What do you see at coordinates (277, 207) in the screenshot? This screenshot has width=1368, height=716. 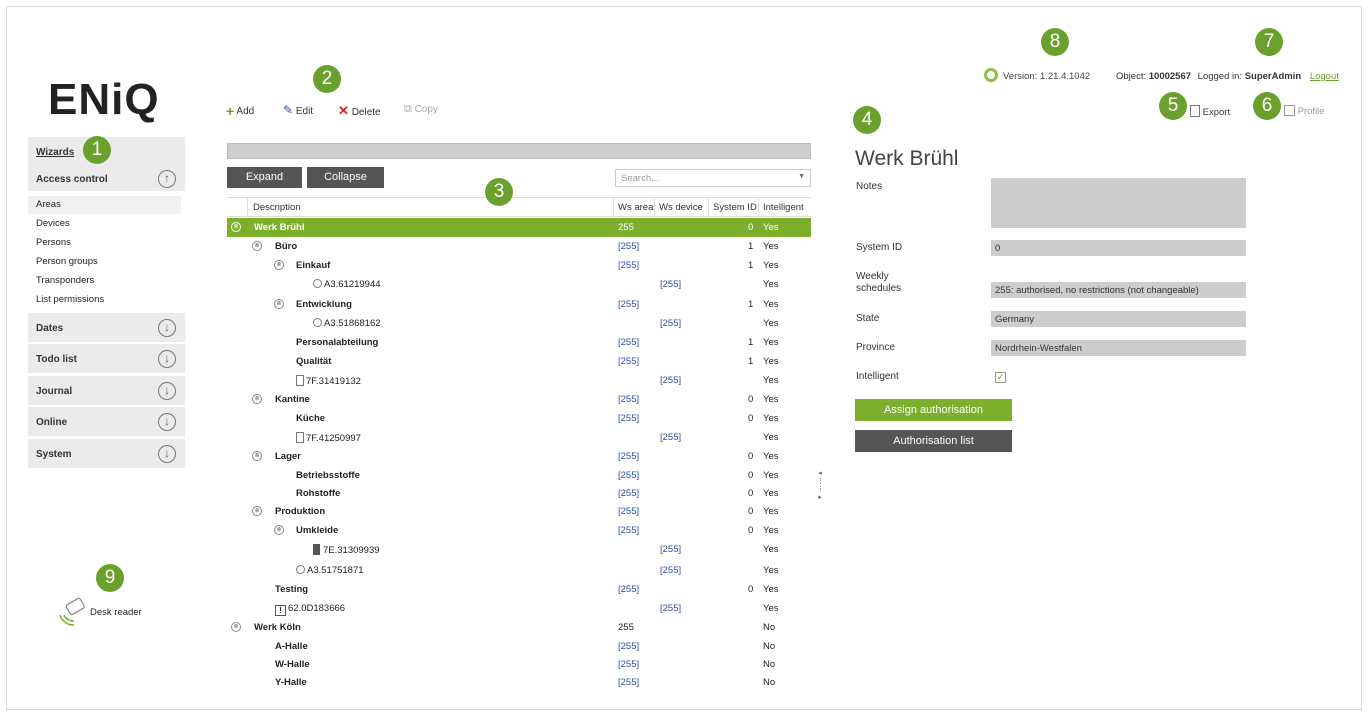 I see `col-description: Description` at bounding box center [277, 207].